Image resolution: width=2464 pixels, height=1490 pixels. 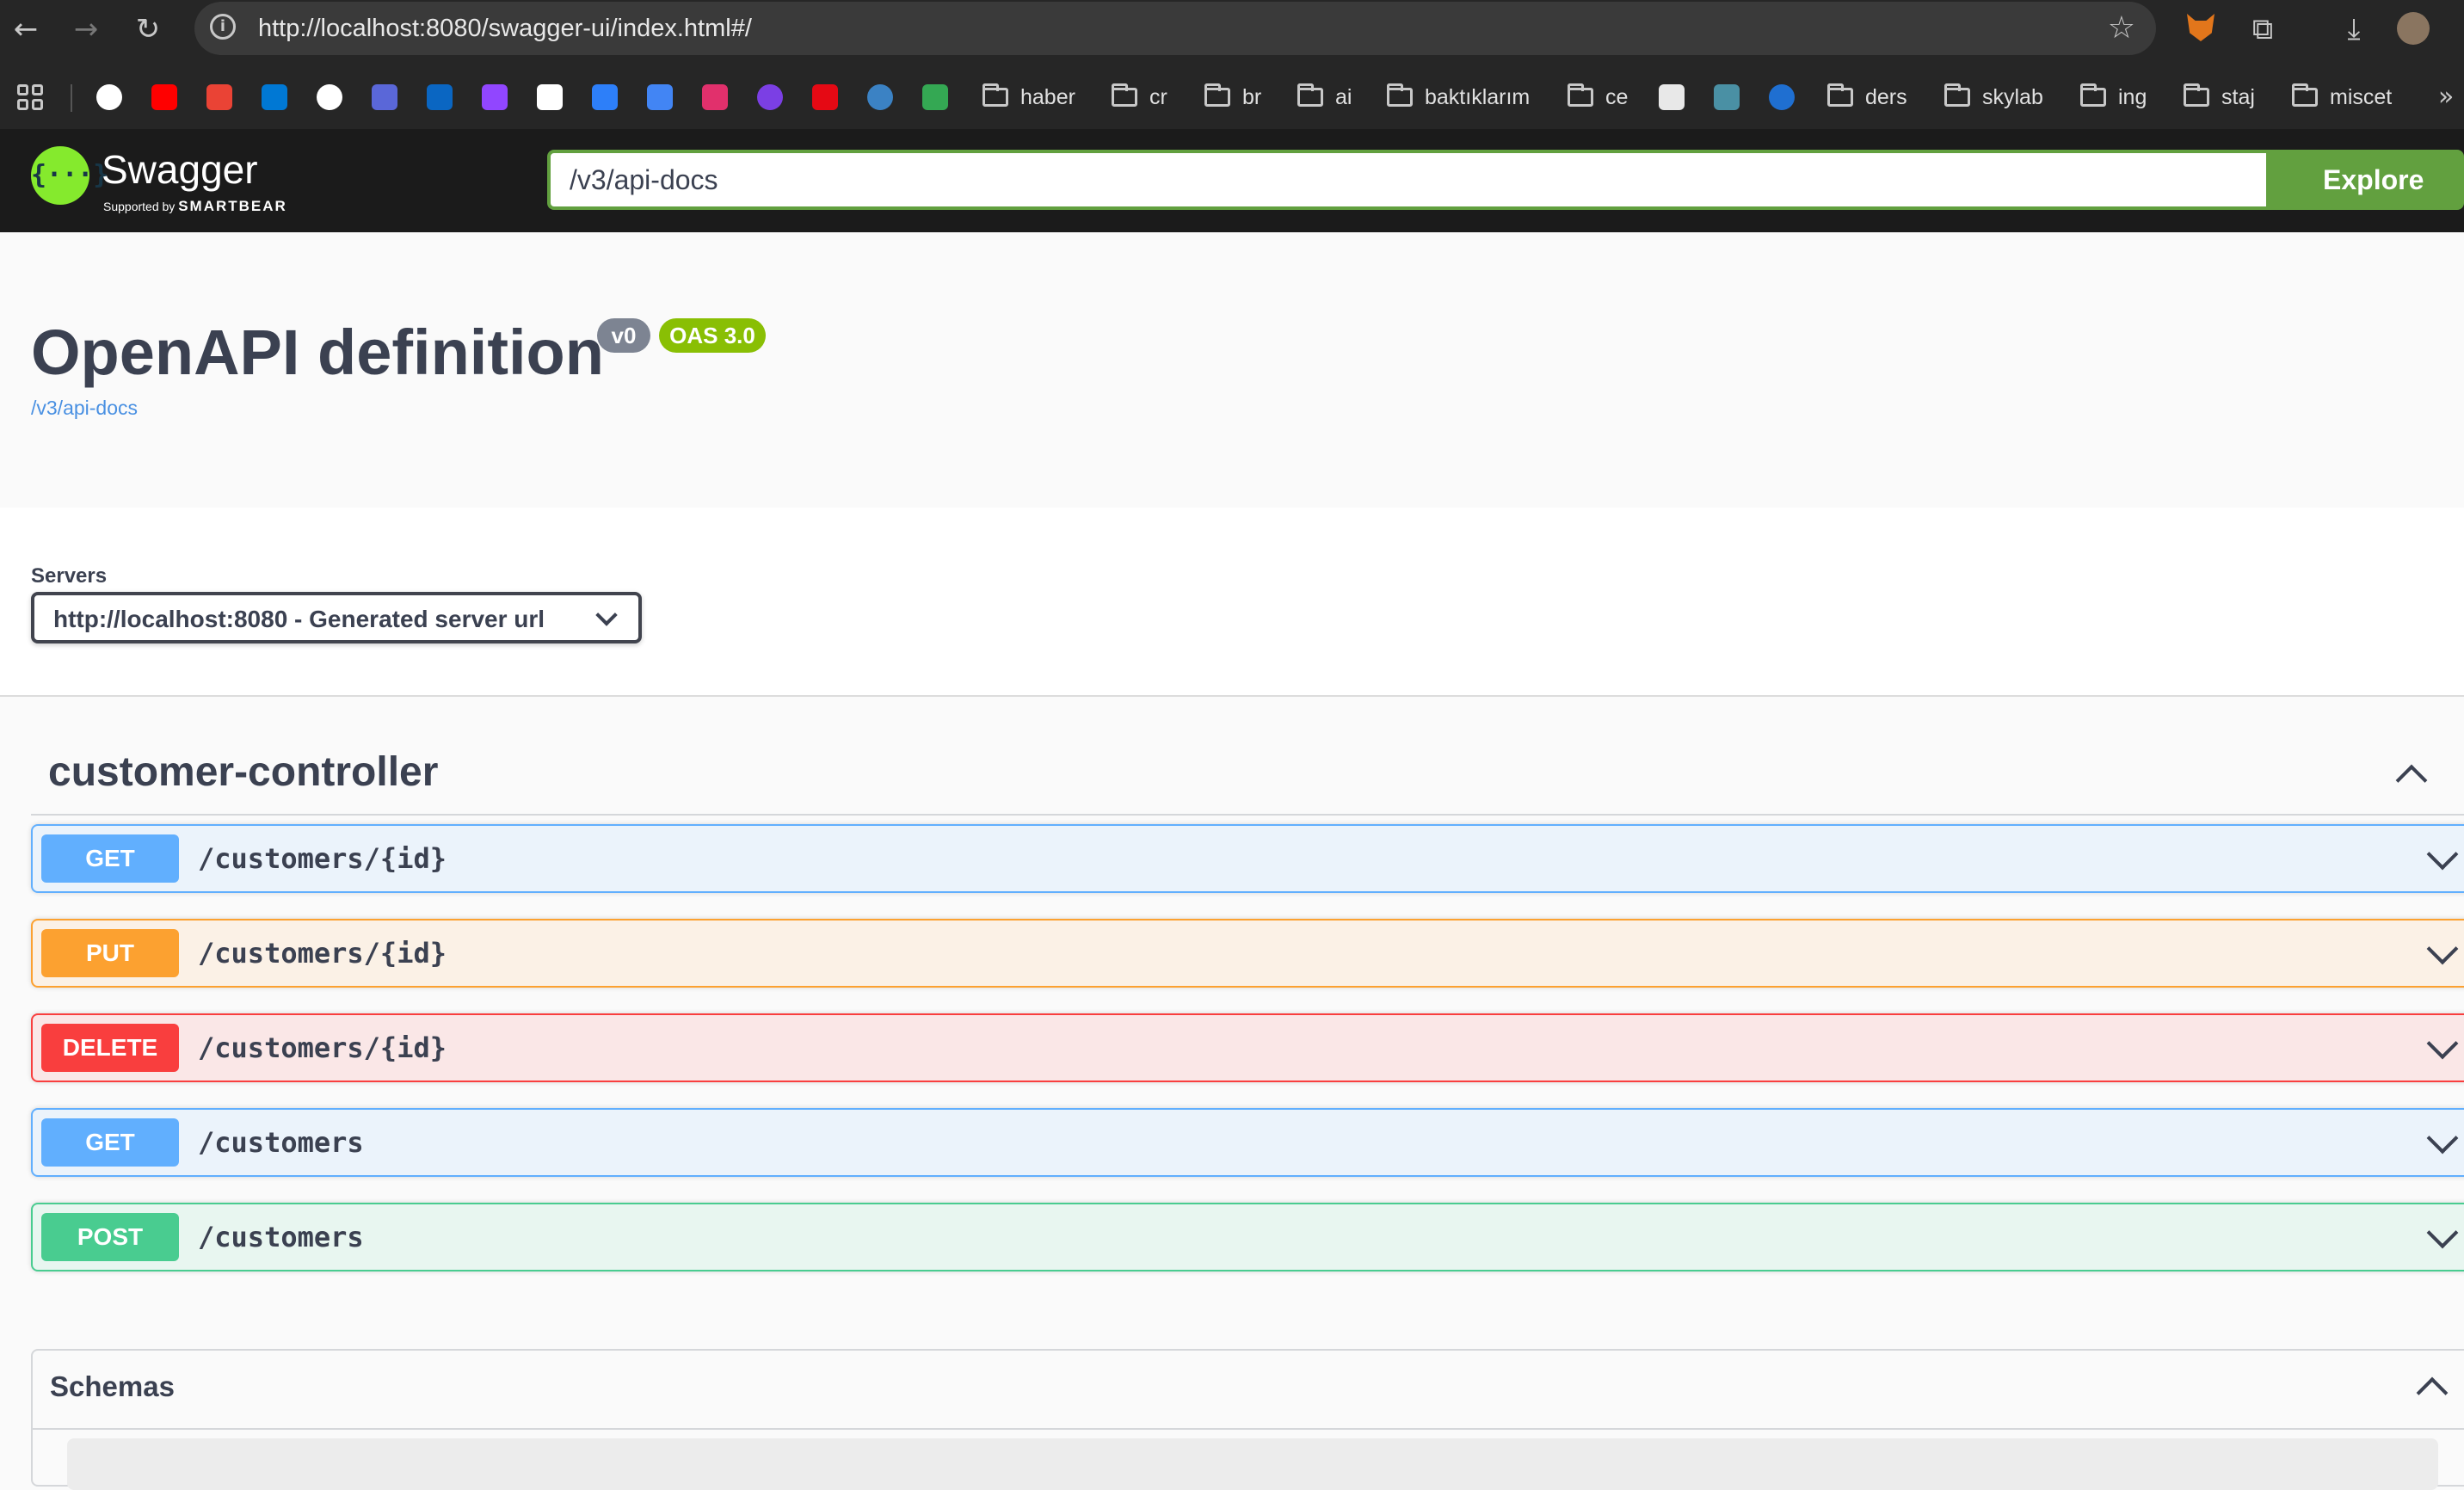 I want to click on bookmark-folder: ders, so click(x=1867, y=97).